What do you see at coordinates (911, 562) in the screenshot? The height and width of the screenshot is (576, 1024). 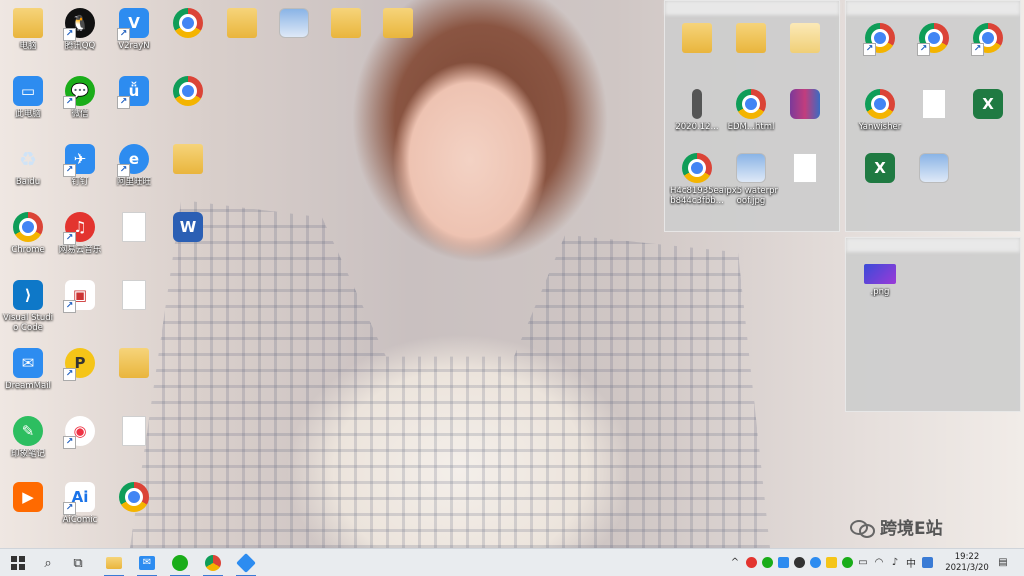 I see `input-method-icon: 中` at bounding box center [911, 562].